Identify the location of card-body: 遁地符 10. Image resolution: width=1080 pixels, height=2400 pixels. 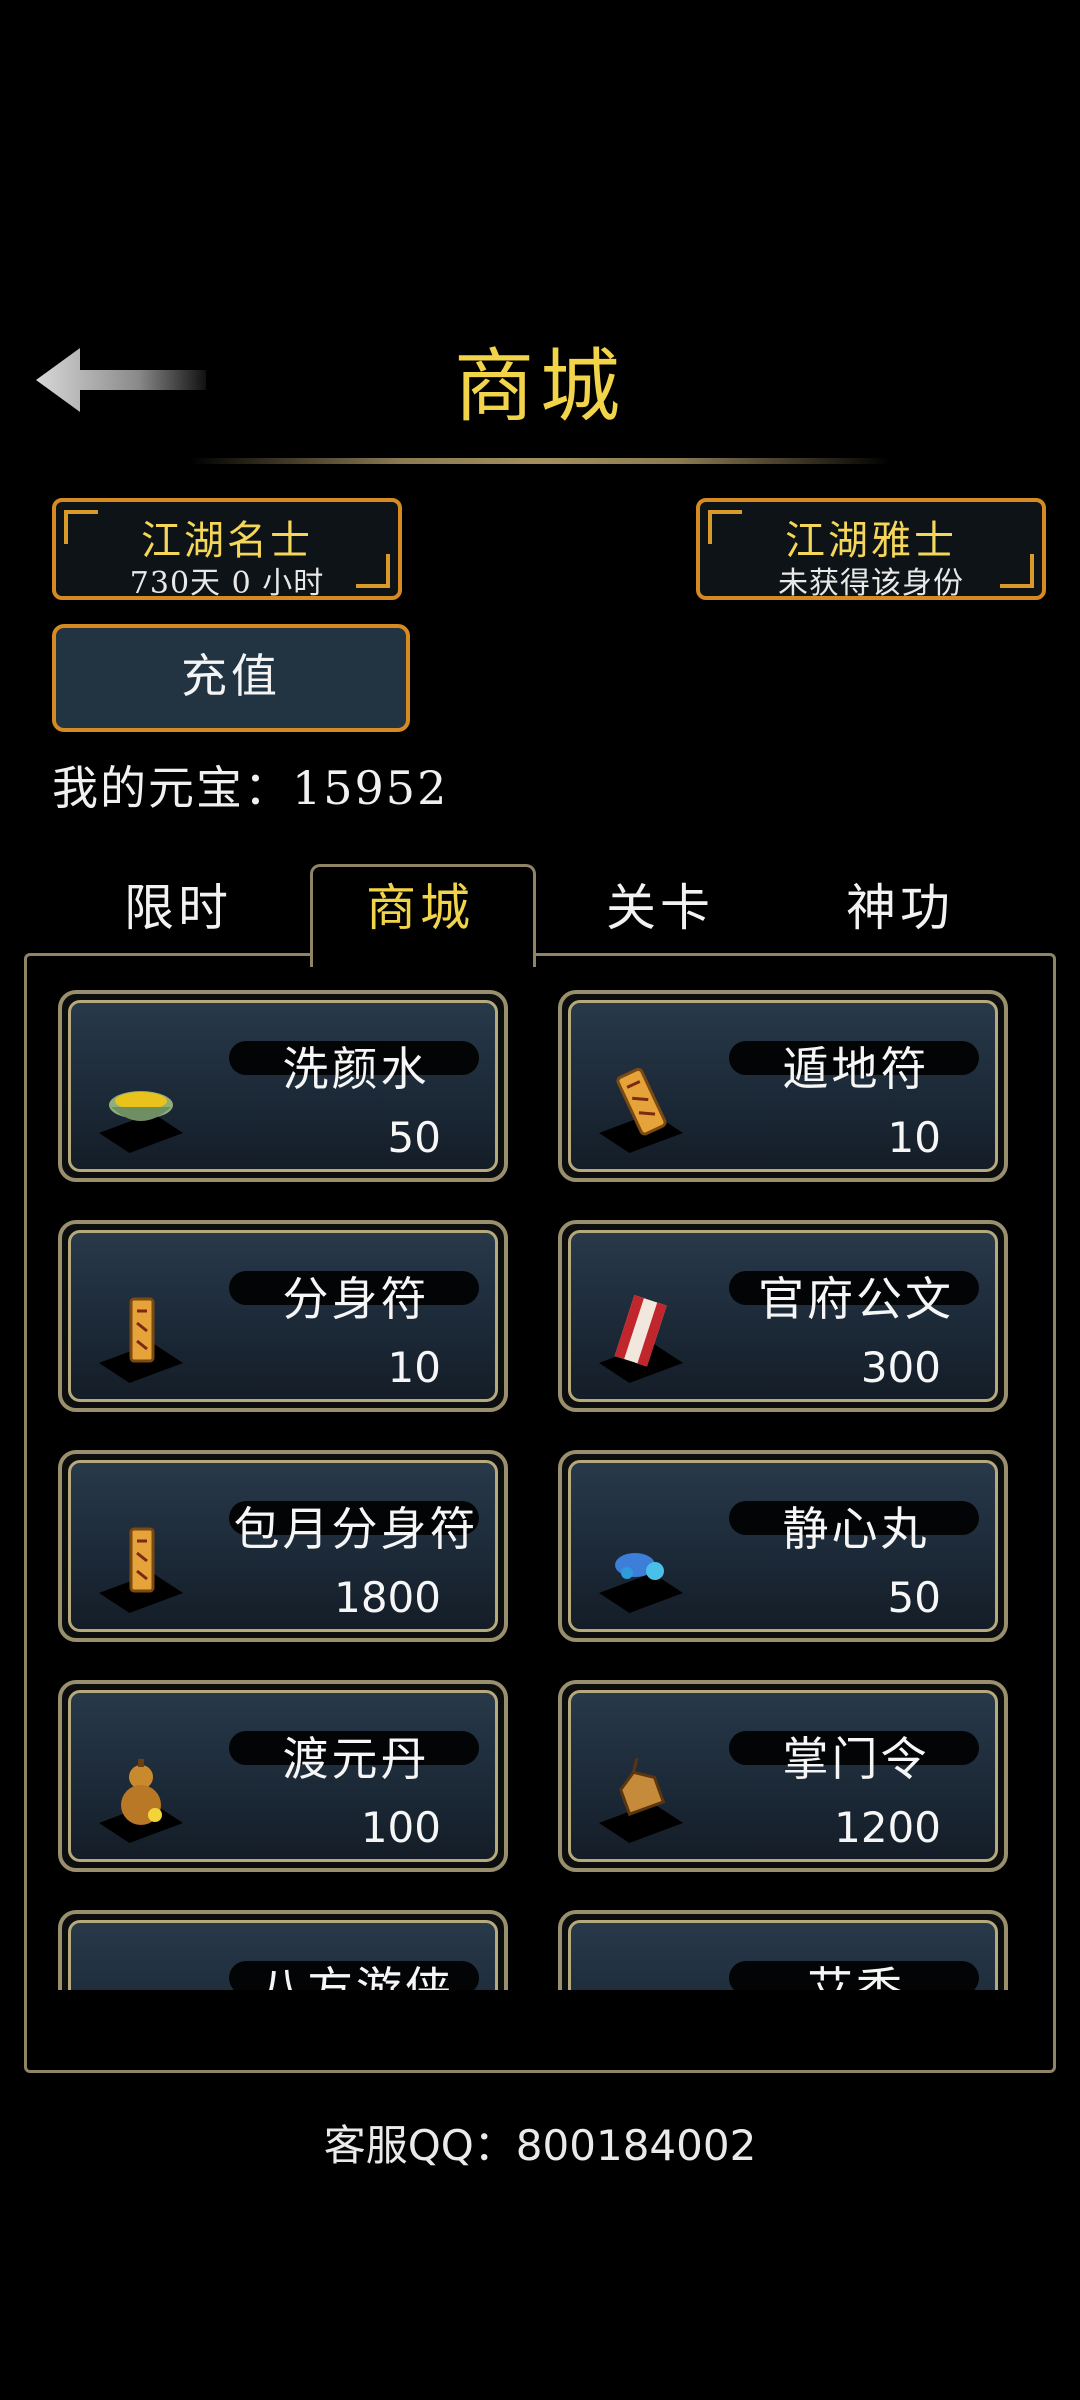
(783, 1086).